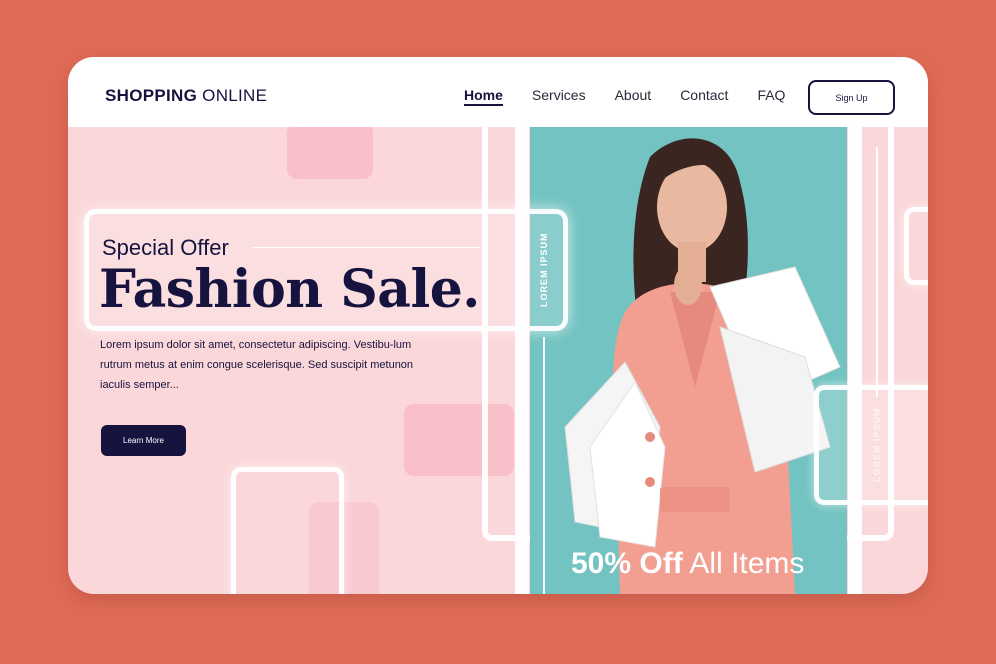 Image resolution: width=996 pixels, height=664 pixels. I want to click on nav-contact: Contact, so click(704, 96).